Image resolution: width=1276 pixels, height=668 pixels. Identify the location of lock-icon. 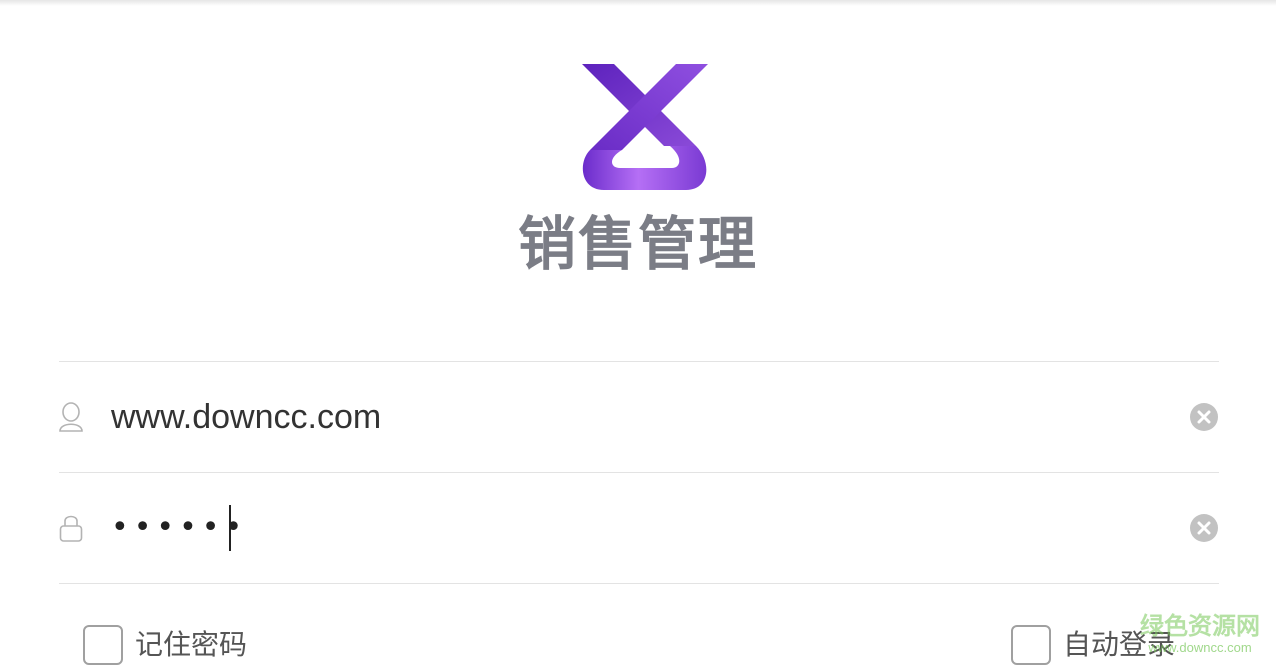
(71, 528).